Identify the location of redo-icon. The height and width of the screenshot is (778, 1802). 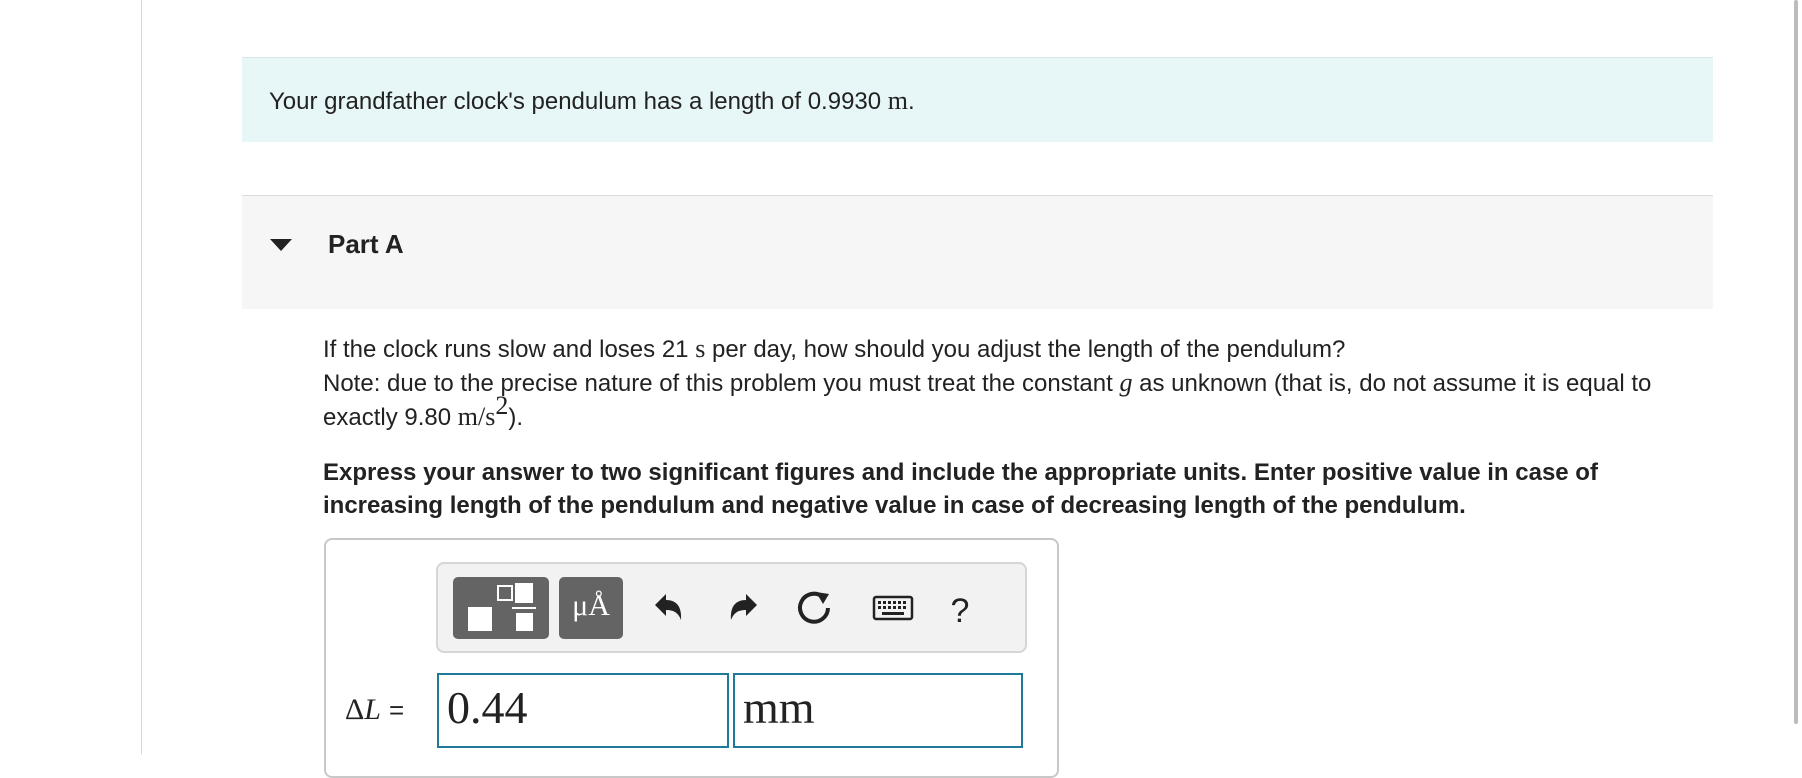
(743, 607).